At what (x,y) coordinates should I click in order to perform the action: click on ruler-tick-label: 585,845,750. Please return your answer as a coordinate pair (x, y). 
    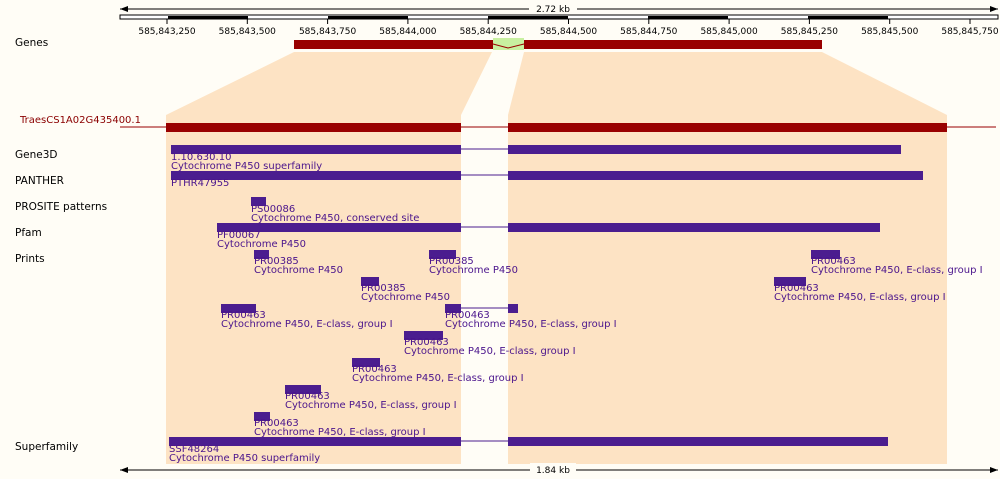
    Looking at the image, I should click on (970, 32).